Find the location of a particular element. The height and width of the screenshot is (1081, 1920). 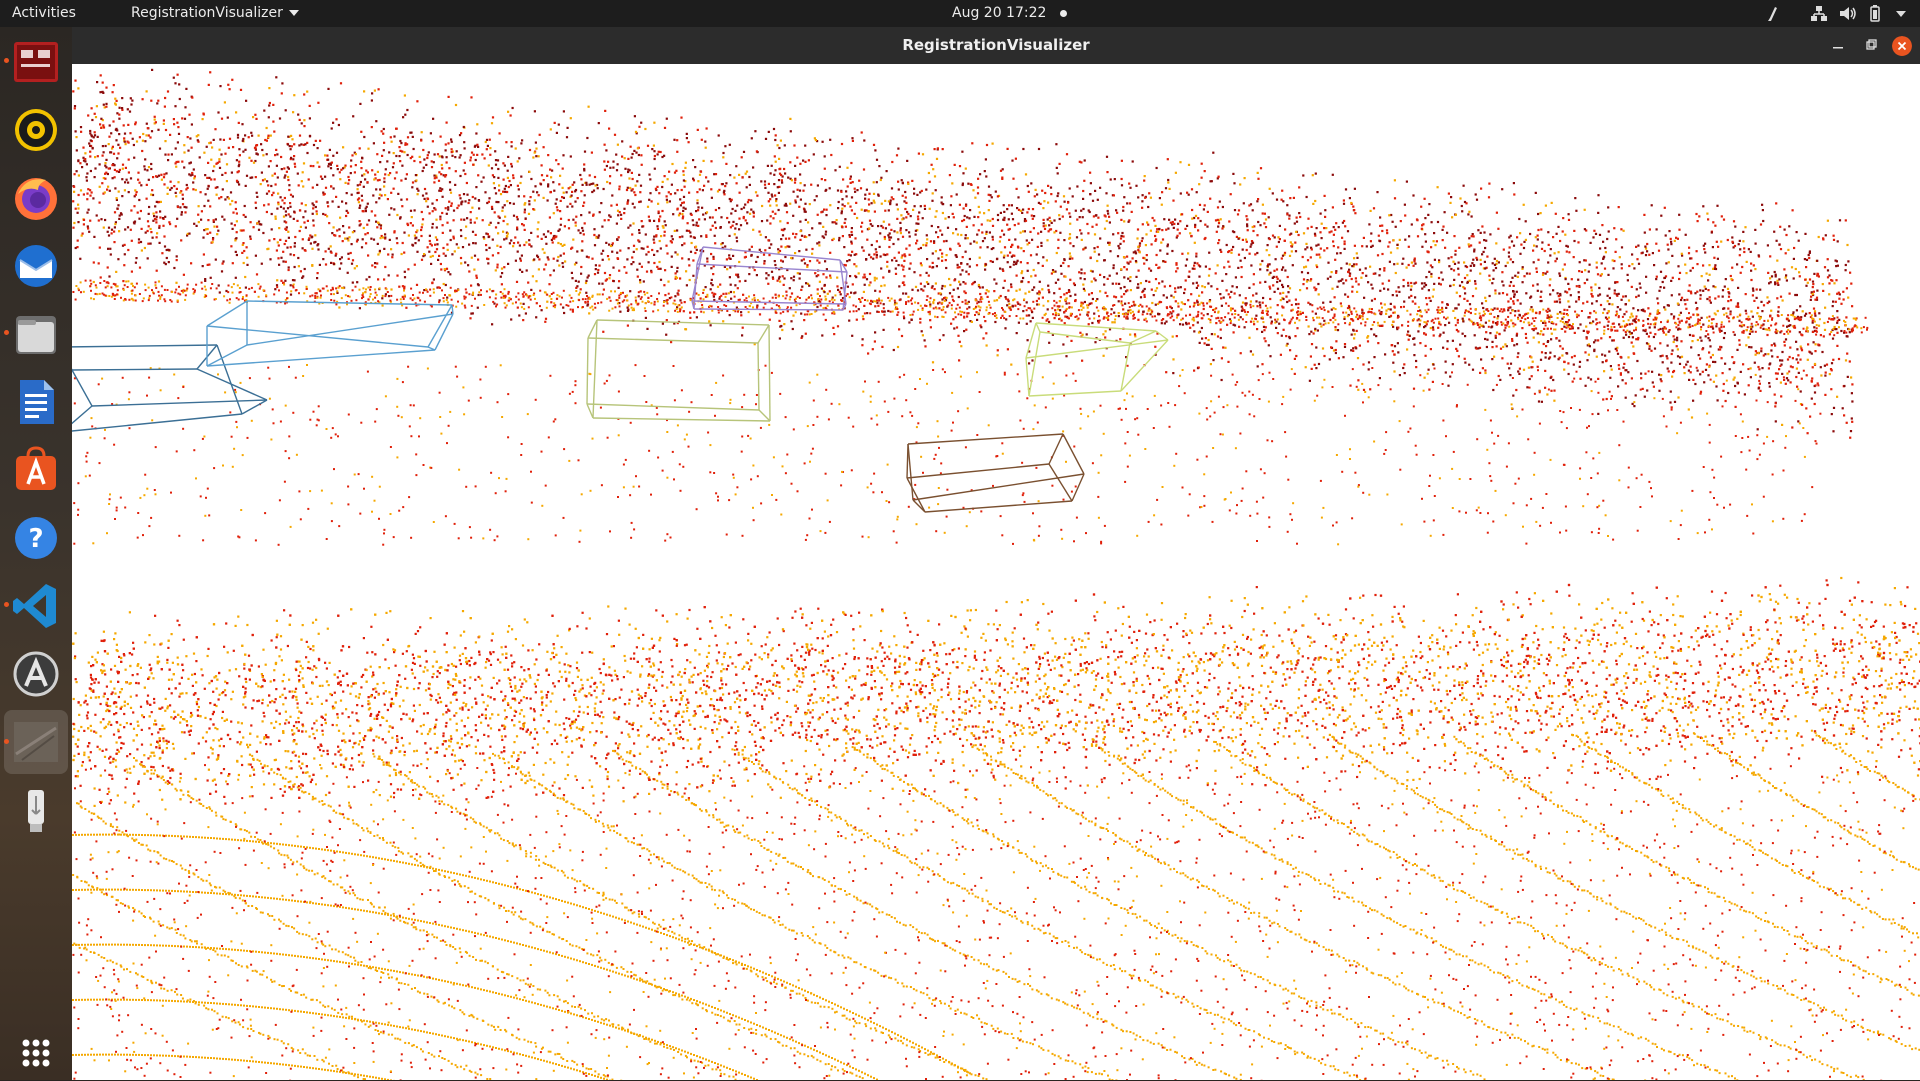

close-icon is located at coordinates (1902, 46).